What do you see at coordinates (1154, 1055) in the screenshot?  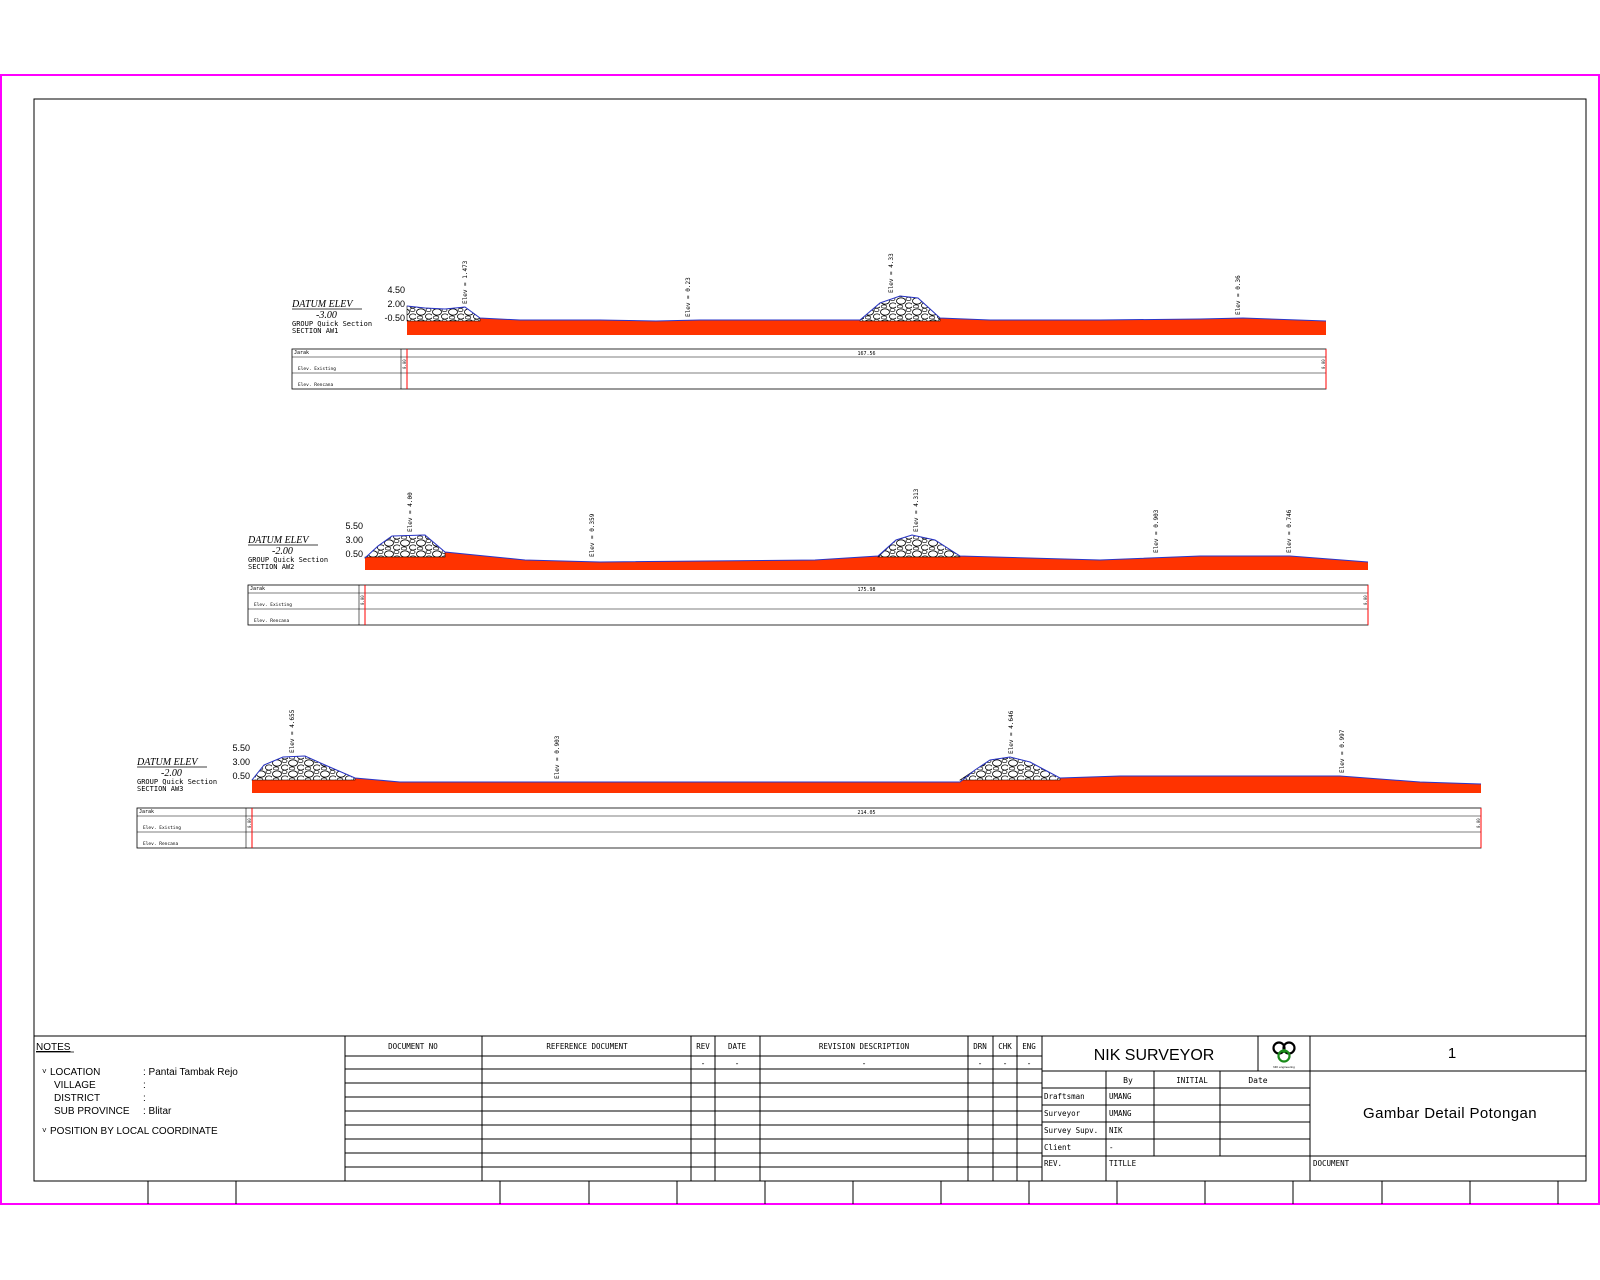 I see `company-name: NIK SURVEYOR` at bounding box center [1154, 1055].